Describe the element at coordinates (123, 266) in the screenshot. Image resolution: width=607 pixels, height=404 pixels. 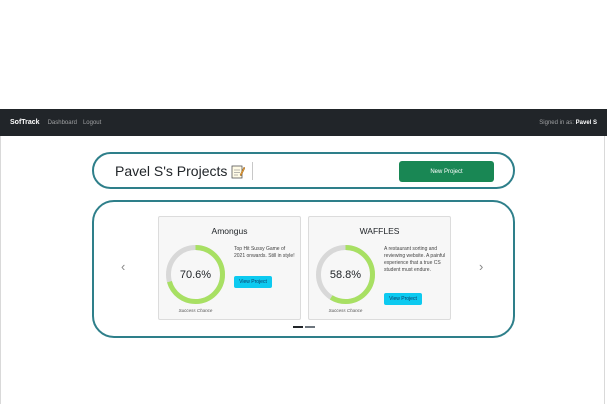
I see `carousel-prev-icon: ‹` at that location.